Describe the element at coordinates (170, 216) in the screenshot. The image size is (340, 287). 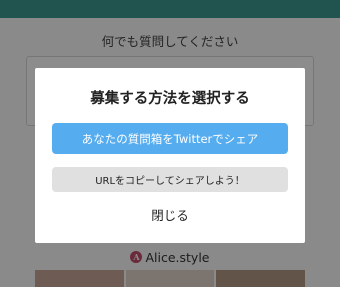
I see `close-button: 閉じる` at that location.